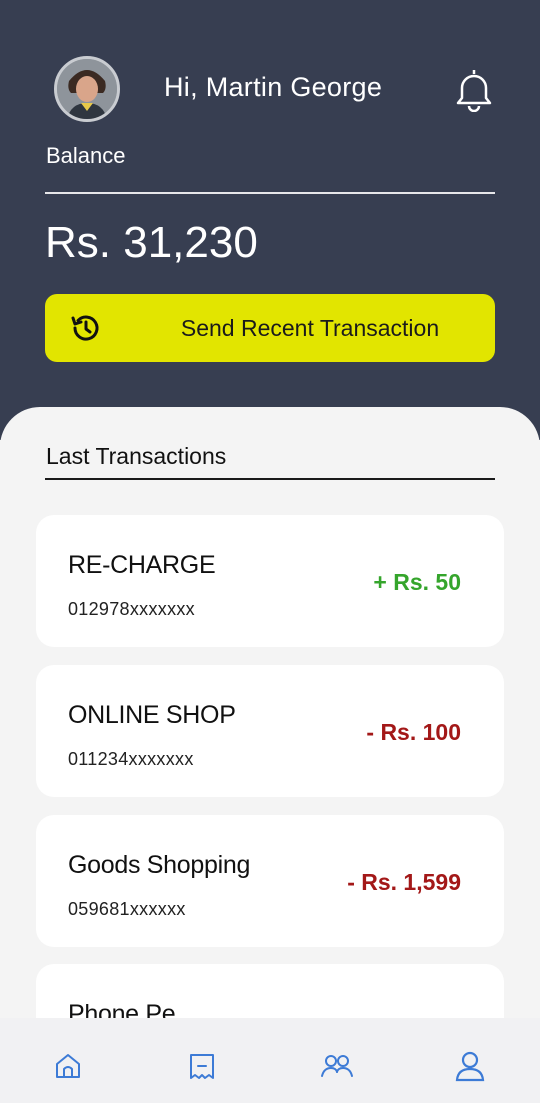 This screenshot has height=1103, width=540. What do you see at coordinates (159, 865) in the screenshot?
I see `transaction-title: Goods Shopping` at bounding box center [159, 865].